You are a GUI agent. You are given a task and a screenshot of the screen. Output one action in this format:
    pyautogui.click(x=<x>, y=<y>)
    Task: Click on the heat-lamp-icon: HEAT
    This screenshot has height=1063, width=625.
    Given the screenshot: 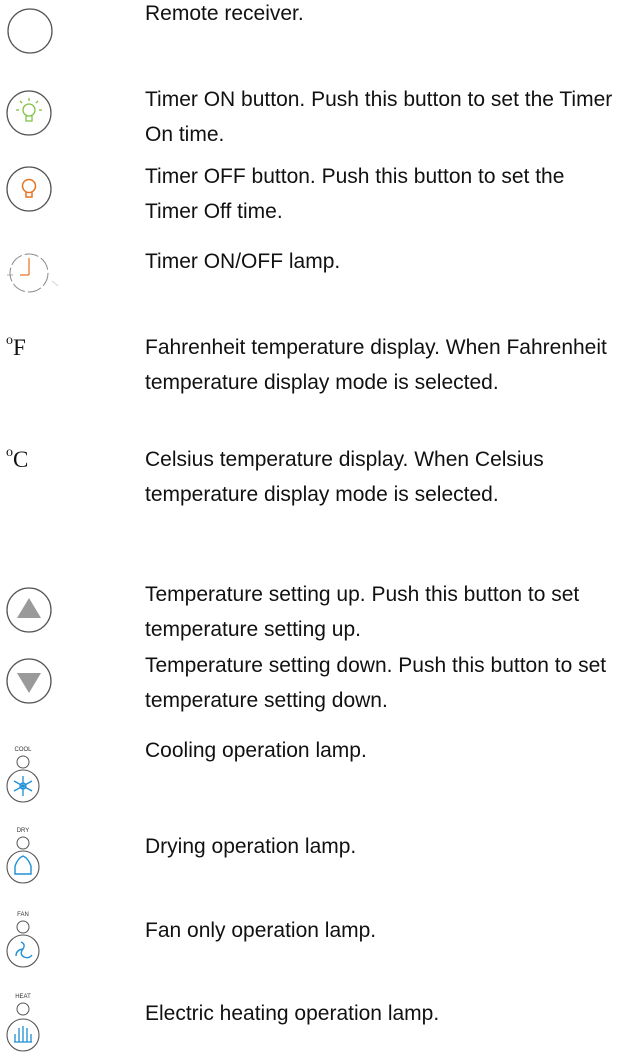 What is the action you would take?
    pyautogui.click(x=23, y=1023)
    